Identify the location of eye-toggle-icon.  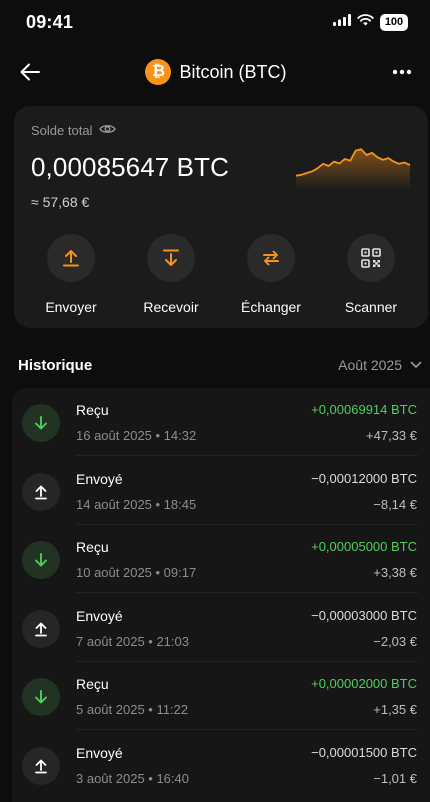
(108, 130).